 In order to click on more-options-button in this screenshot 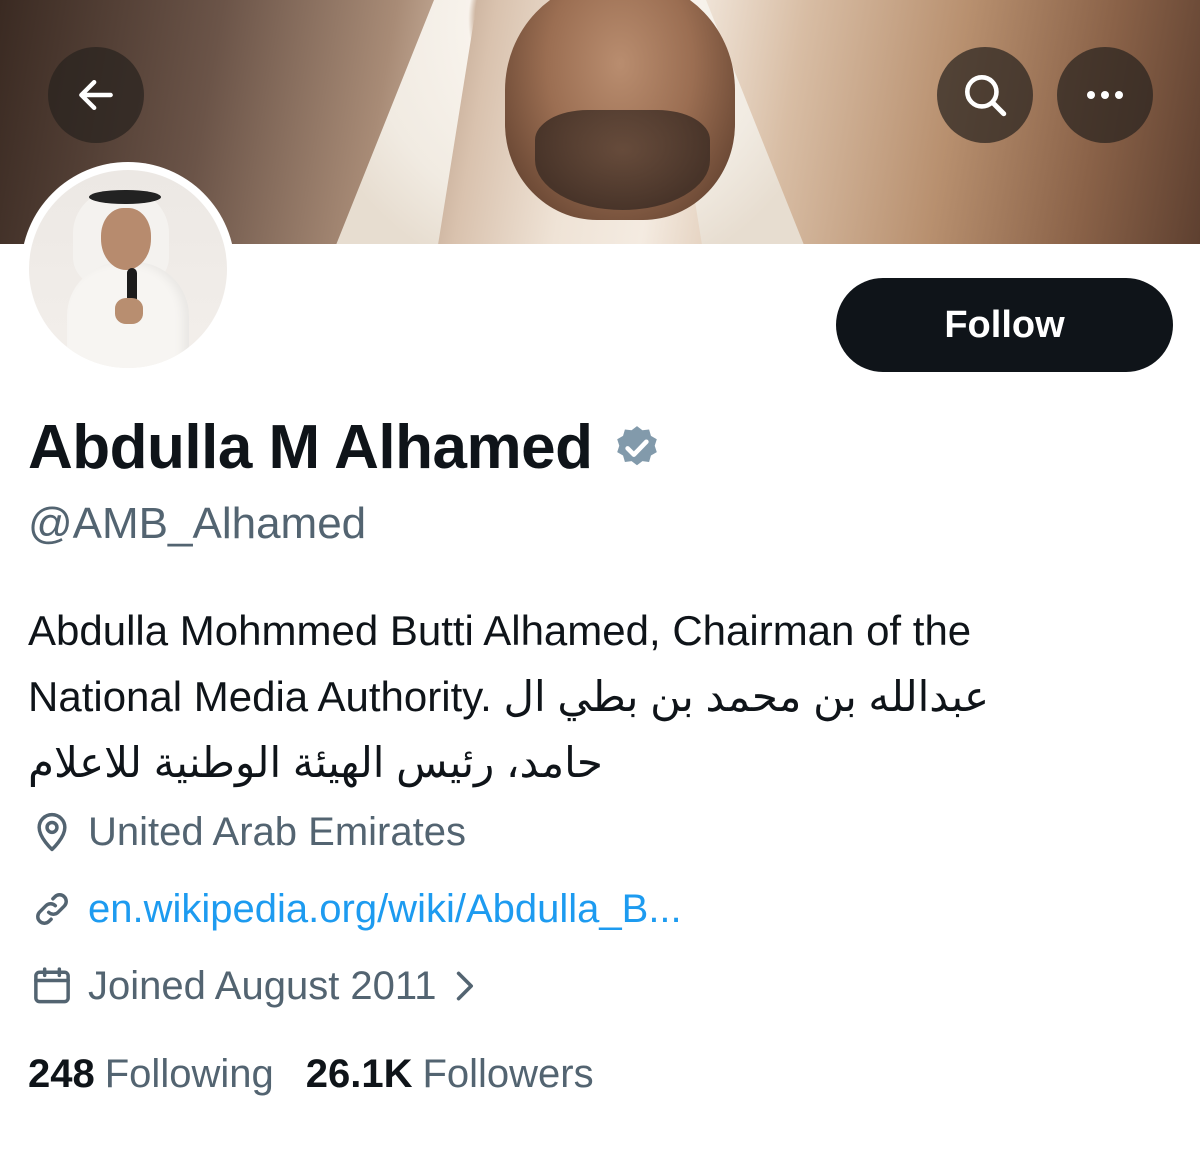, I will do `click(1105, 95)`.